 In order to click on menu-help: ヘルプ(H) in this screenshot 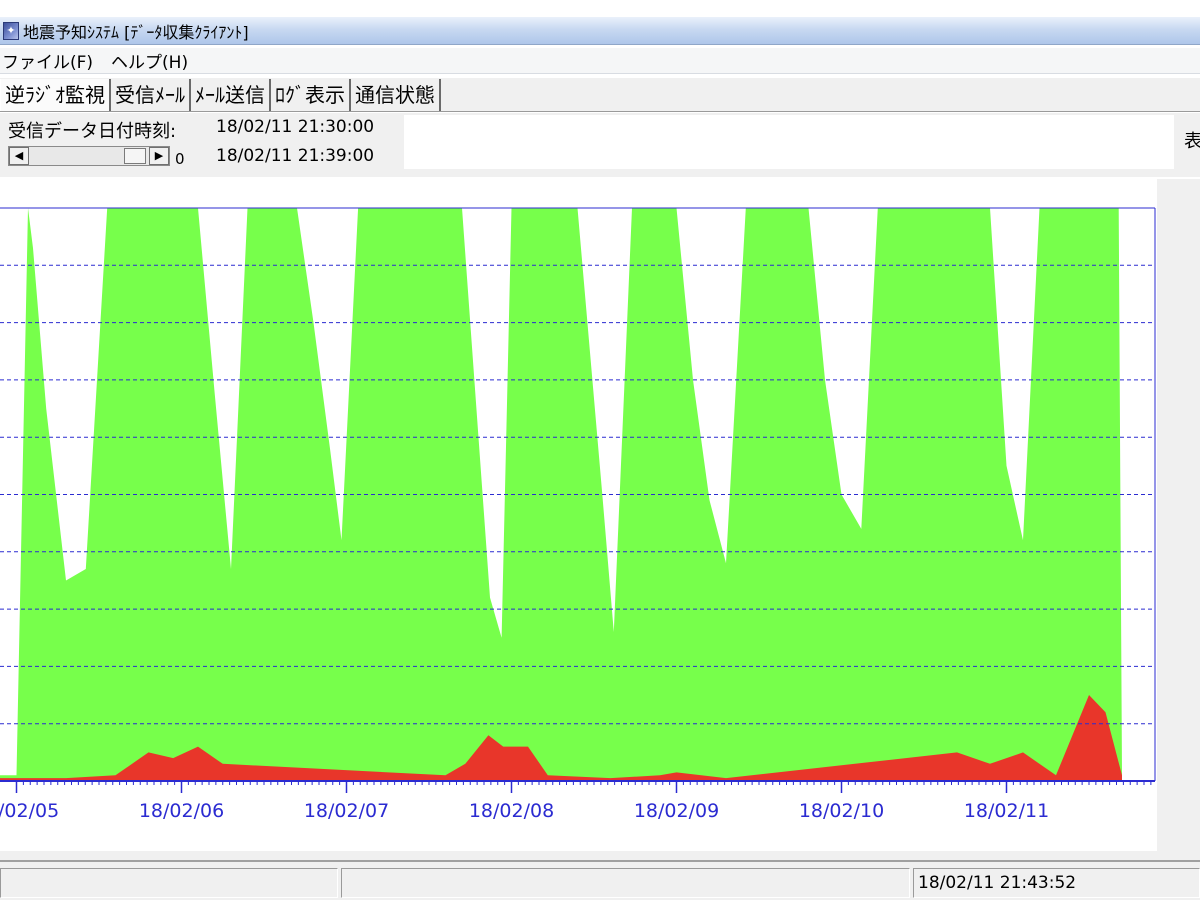, I will do `click(150, 60)`.